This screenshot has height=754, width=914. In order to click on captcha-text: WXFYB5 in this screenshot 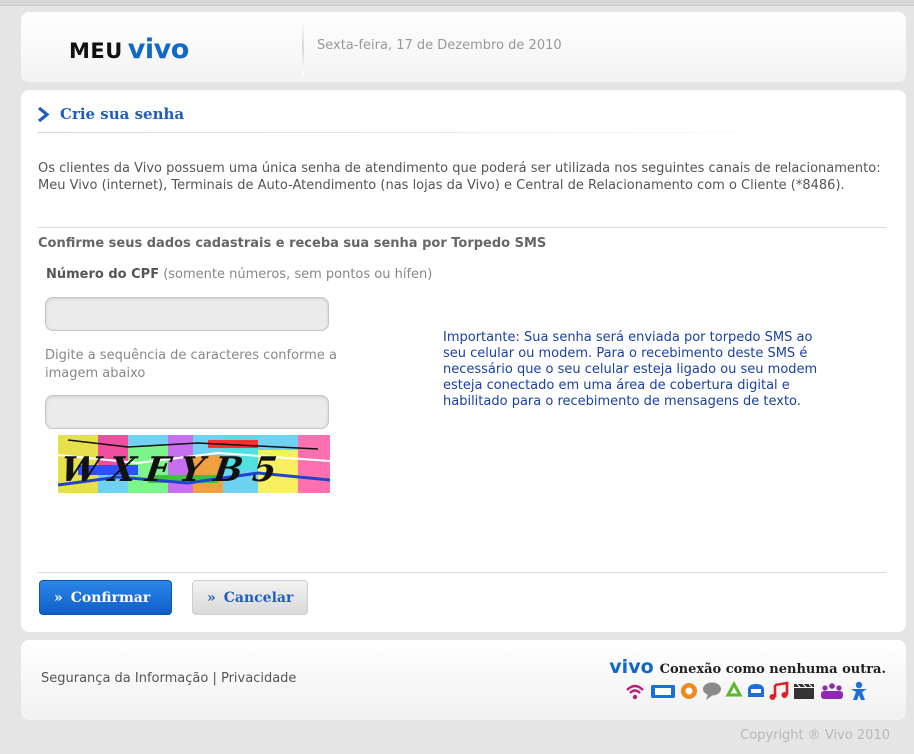, I will do `click(173, 470)`.